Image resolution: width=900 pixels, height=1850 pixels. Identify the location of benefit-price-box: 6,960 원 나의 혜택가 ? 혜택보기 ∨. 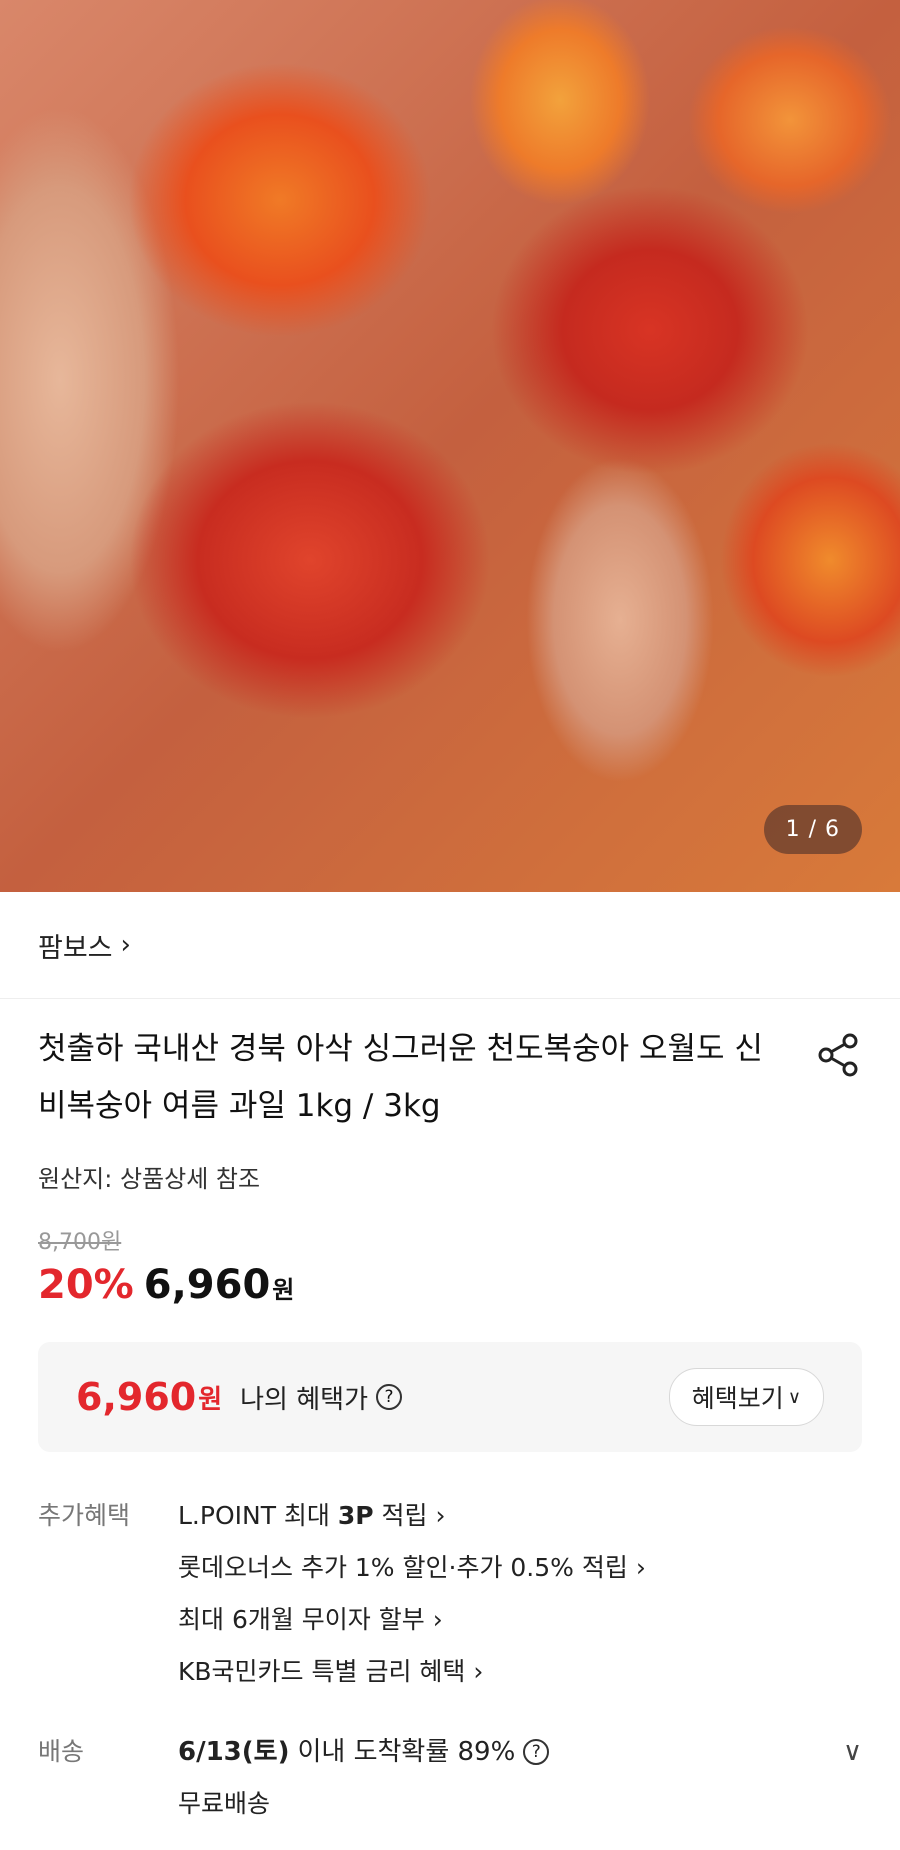
(450, 1397).